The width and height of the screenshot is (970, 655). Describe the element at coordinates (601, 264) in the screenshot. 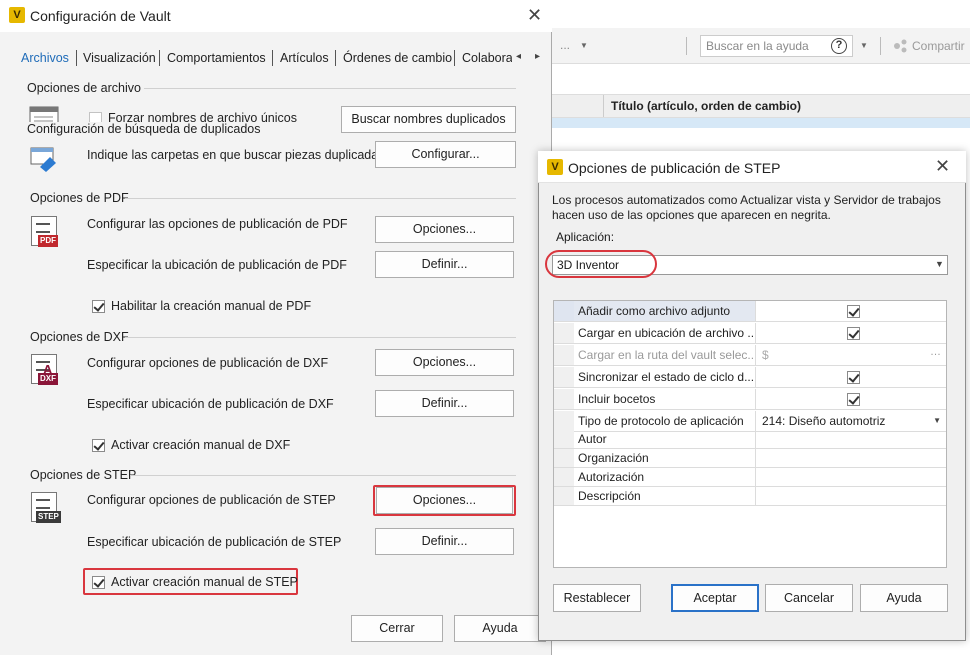

I see `application-highlight` at that location.